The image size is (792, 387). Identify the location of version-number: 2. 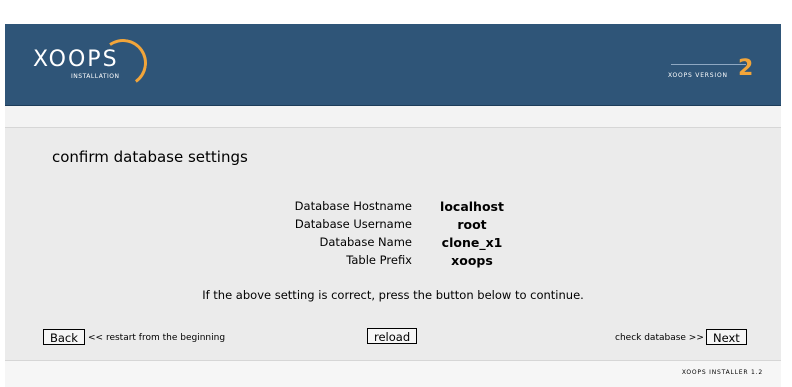
(746, 68).